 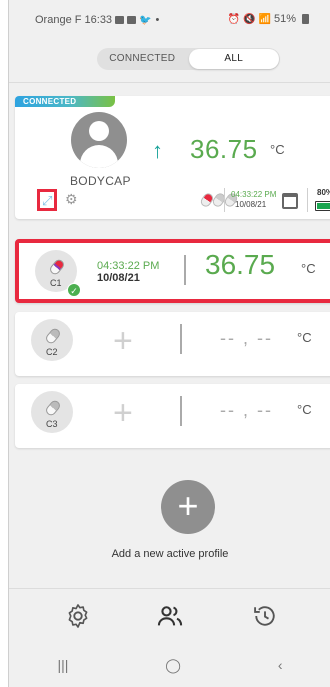 What do you see at coordinates (157, 150) in the screenshot?
I see `trend-up-arrow-icon: ↑` at bounding box center [157, 150].